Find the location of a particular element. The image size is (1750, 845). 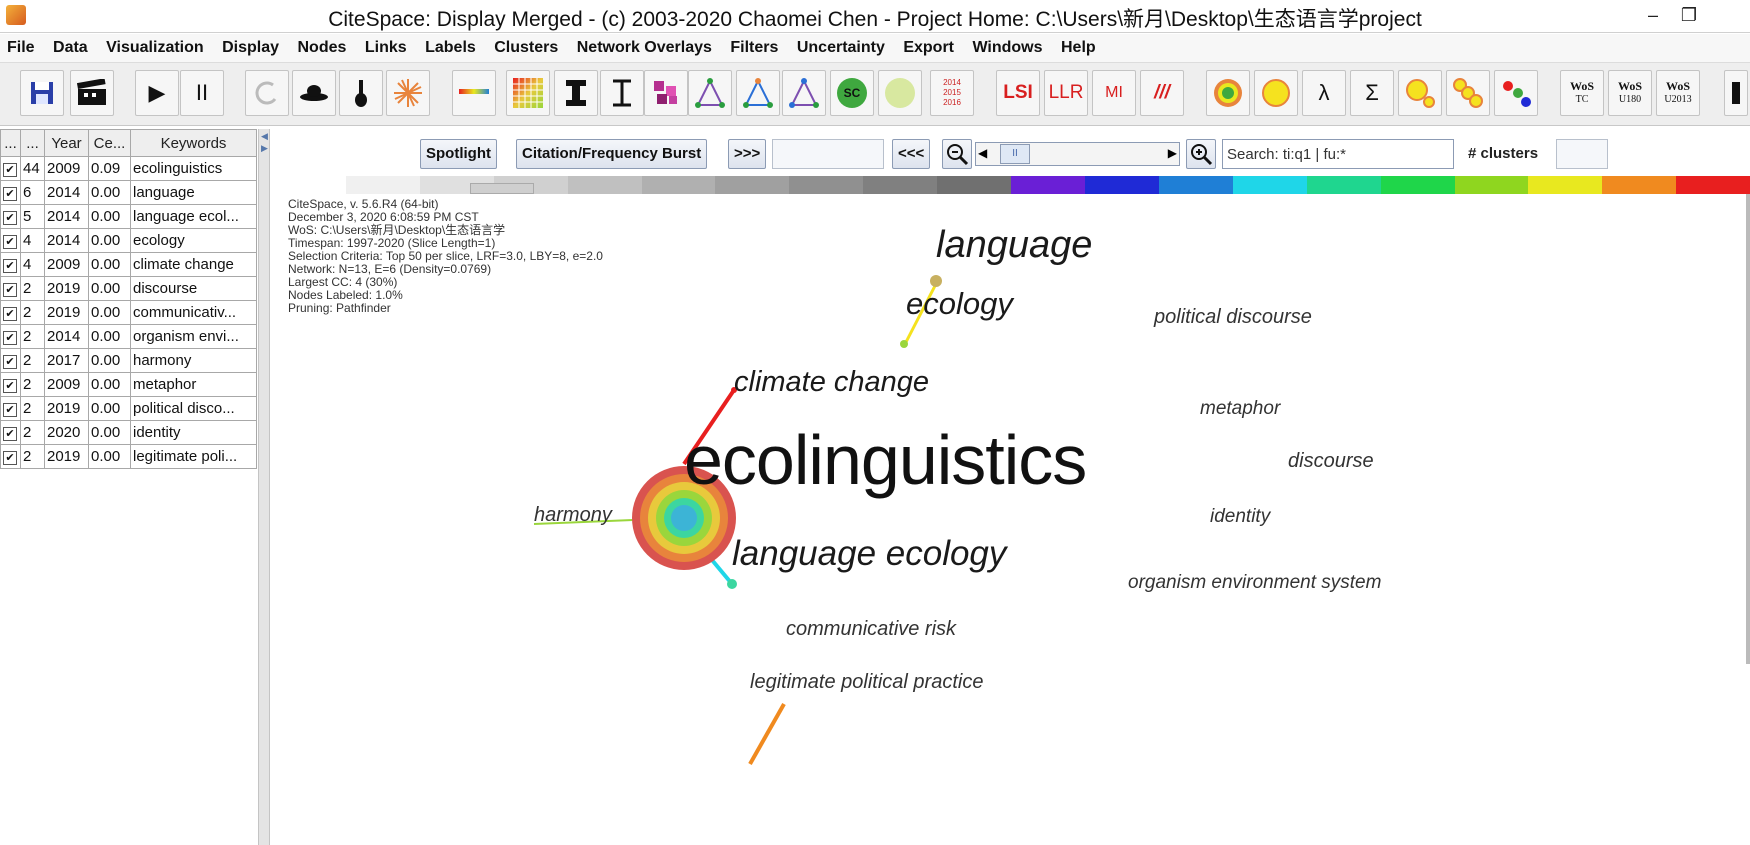

menu-uncertainty: Uncertainty is located at coordinates (841, 48).